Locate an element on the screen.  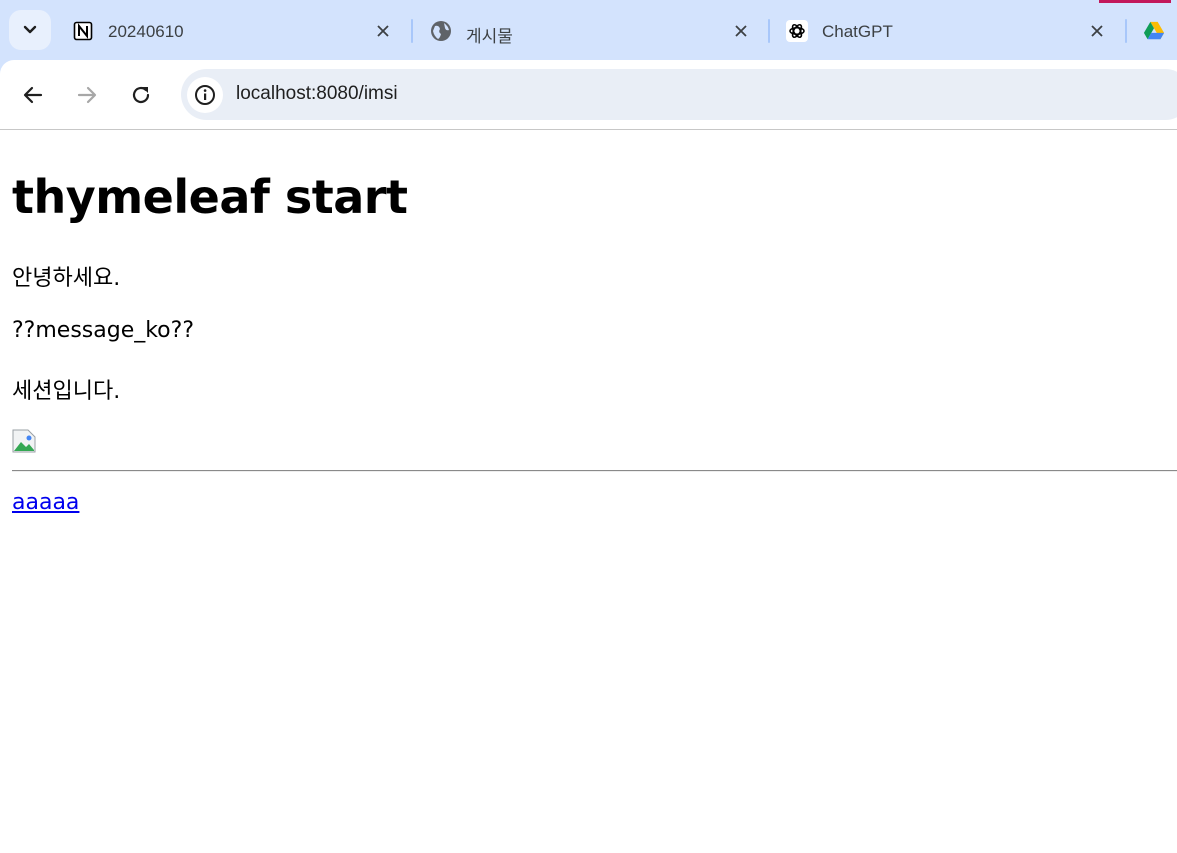
broken-image-icon is located at coordinates (24, 441).